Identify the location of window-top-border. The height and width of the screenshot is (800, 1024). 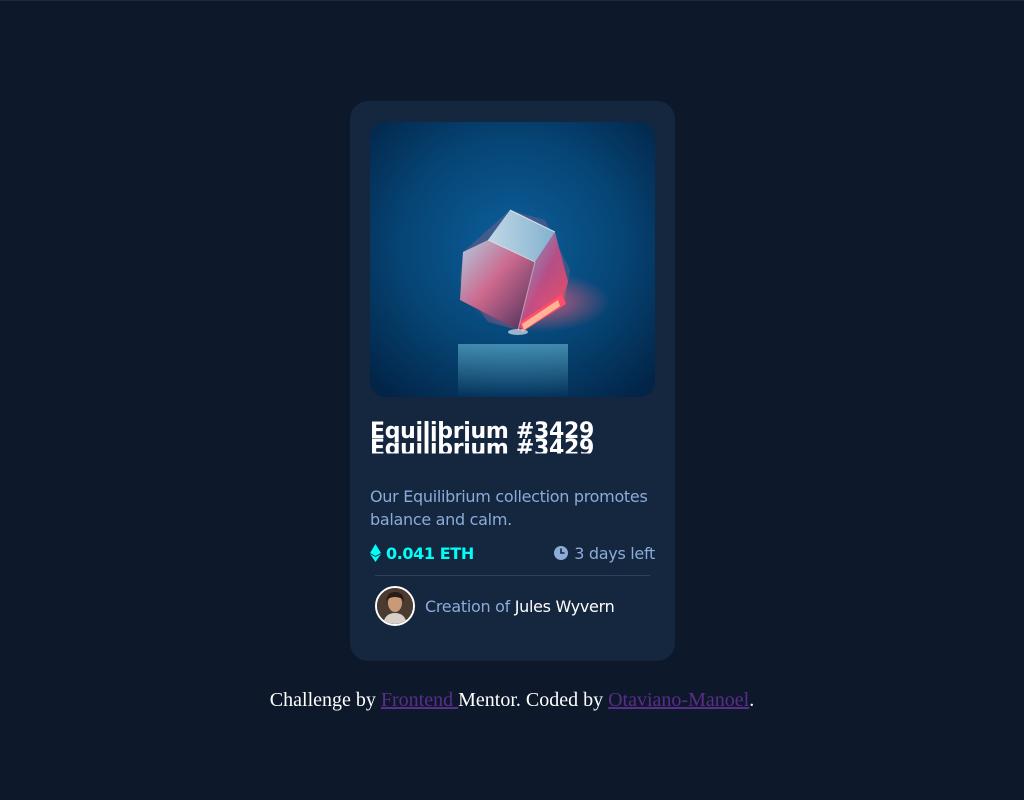
(512, 0).